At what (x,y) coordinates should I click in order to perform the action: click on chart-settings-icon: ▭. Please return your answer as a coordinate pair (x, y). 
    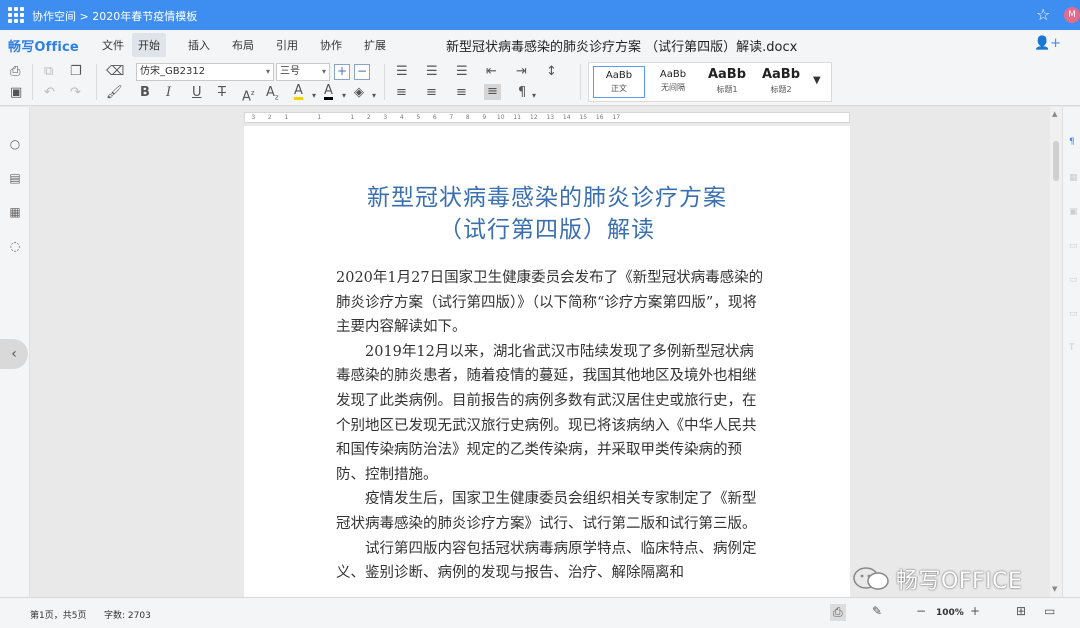
    Looking at the image, I should click on (1074, 314).